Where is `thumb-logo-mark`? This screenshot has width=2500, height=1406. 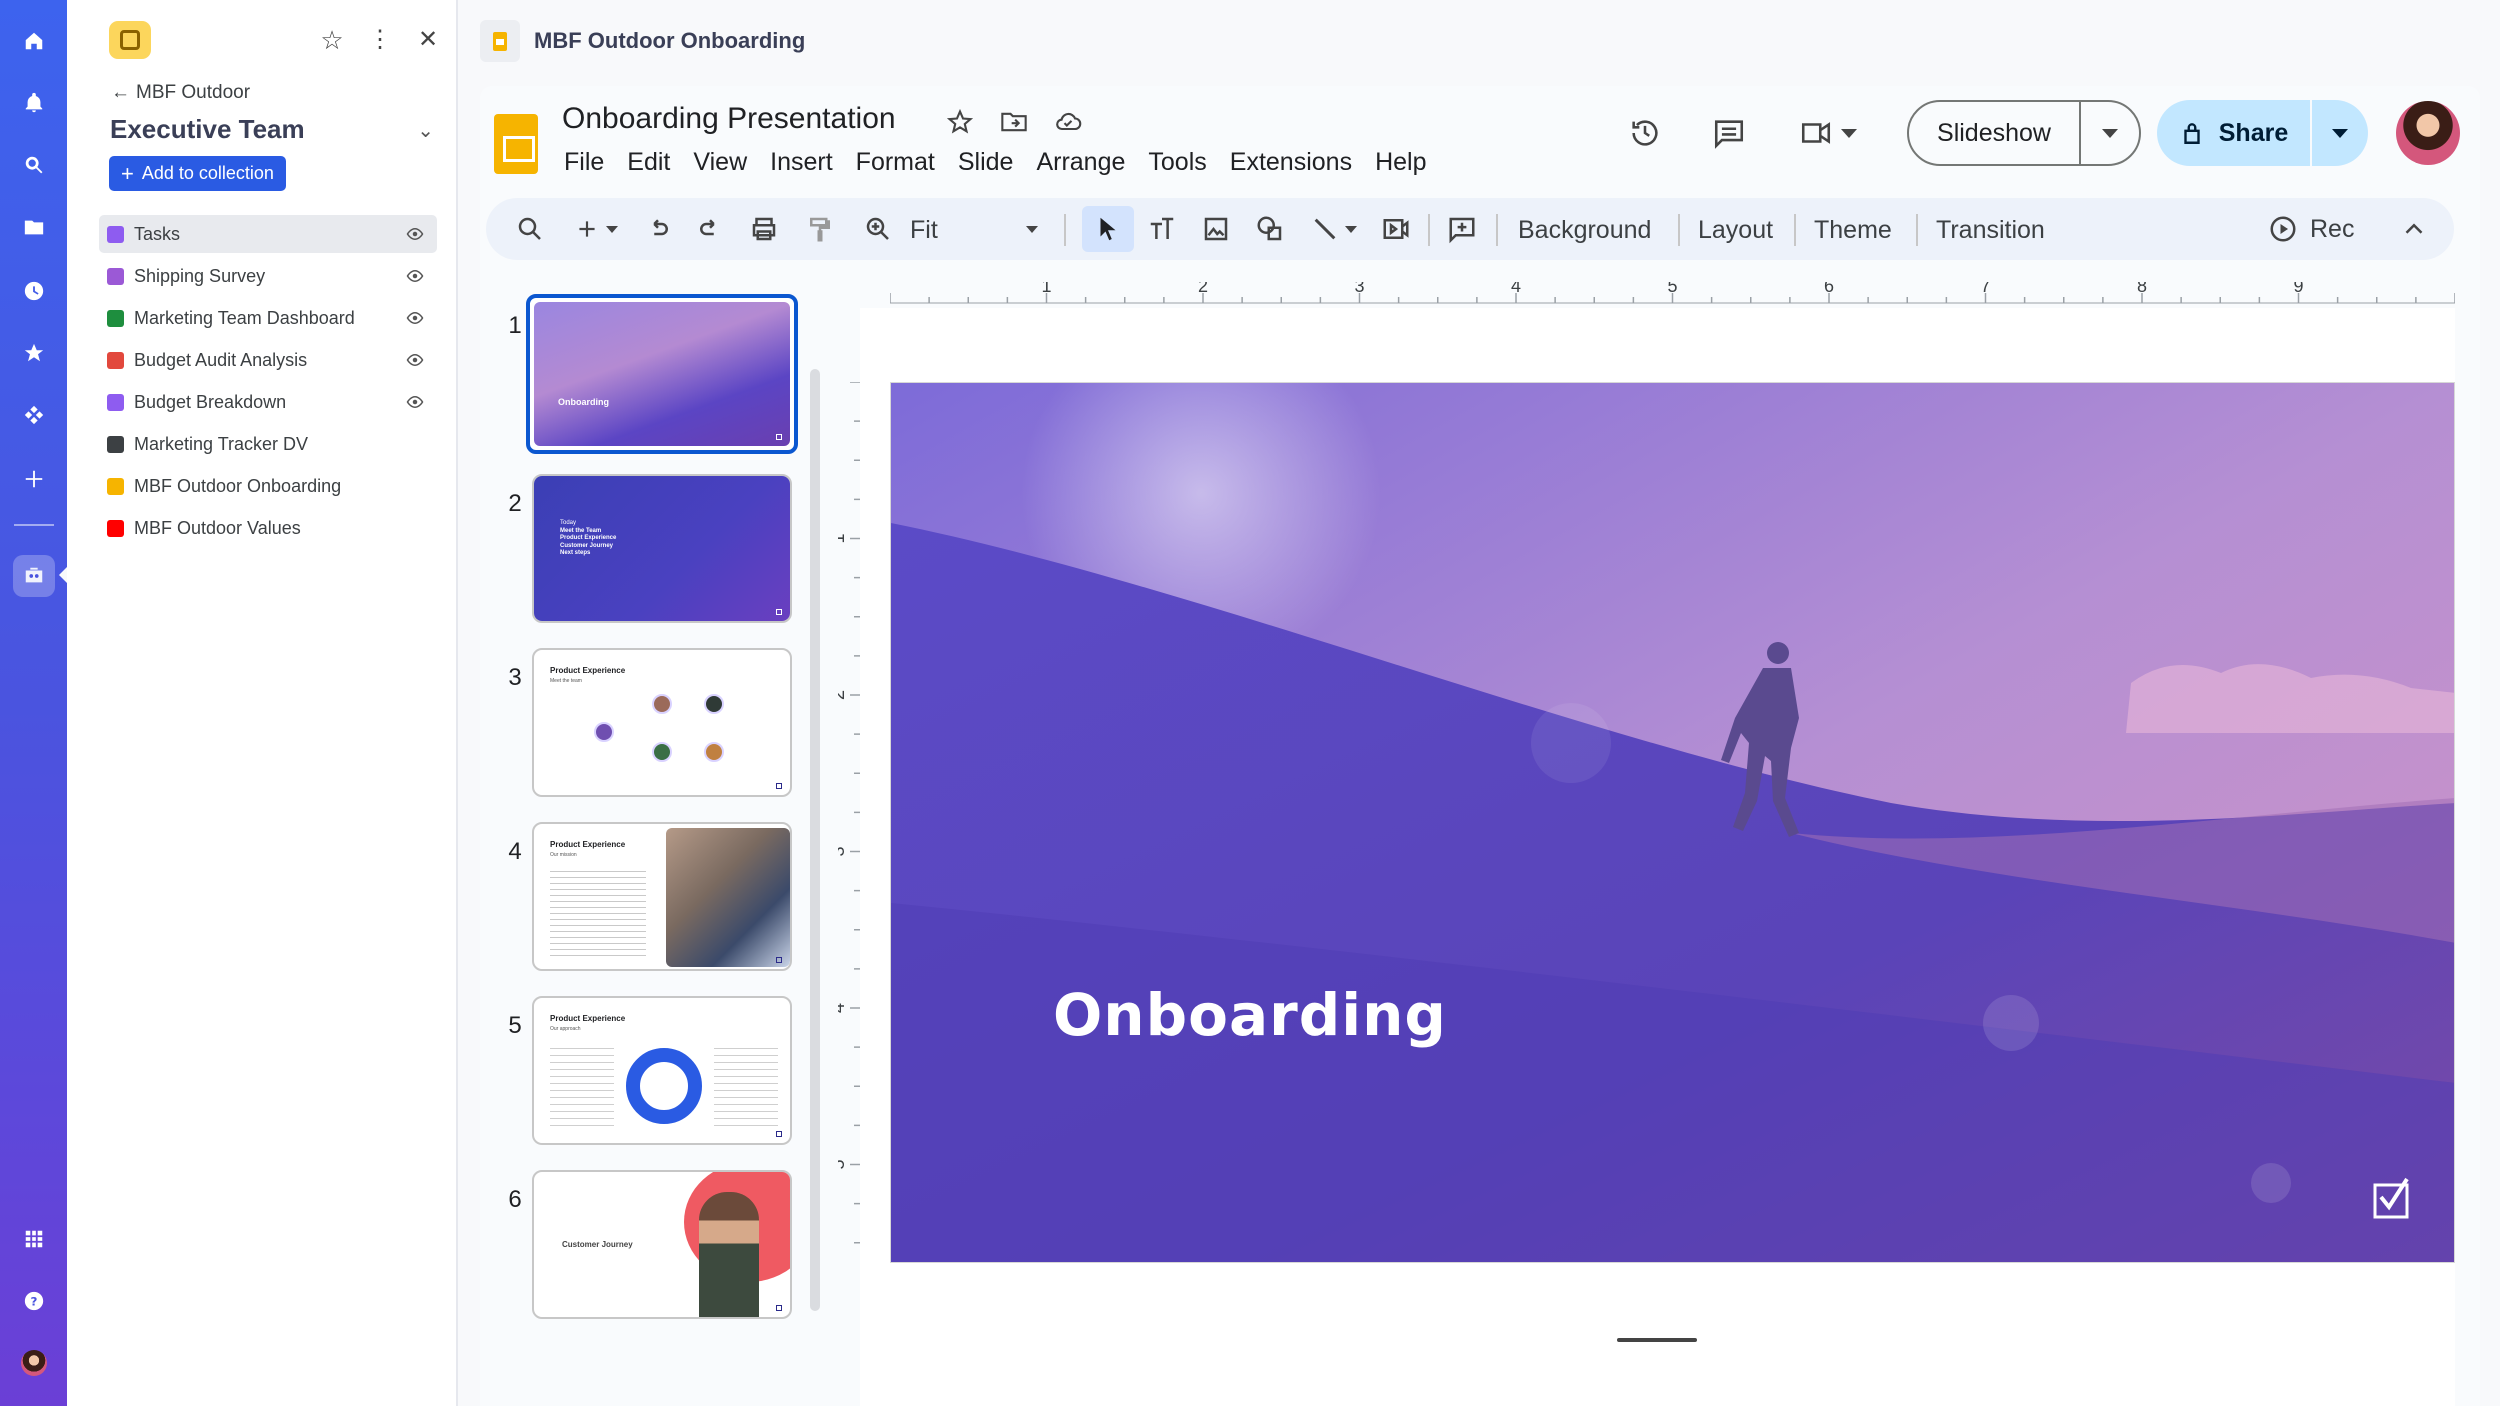
thumb-logo-mark is located at coordinates (779, 437).